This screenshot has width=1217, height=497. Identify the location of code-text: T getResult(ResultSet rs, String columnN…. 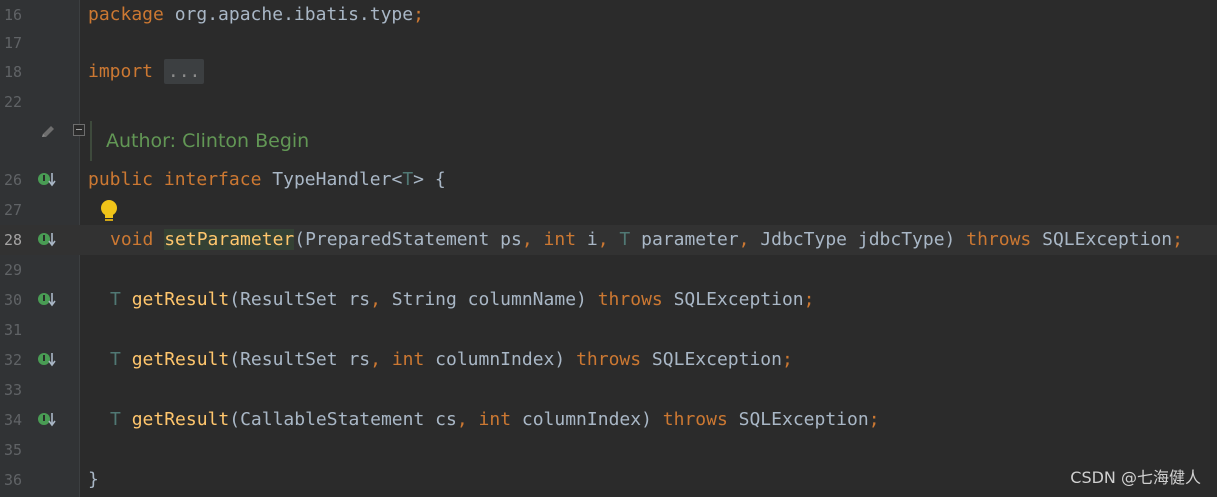
(462, 300).